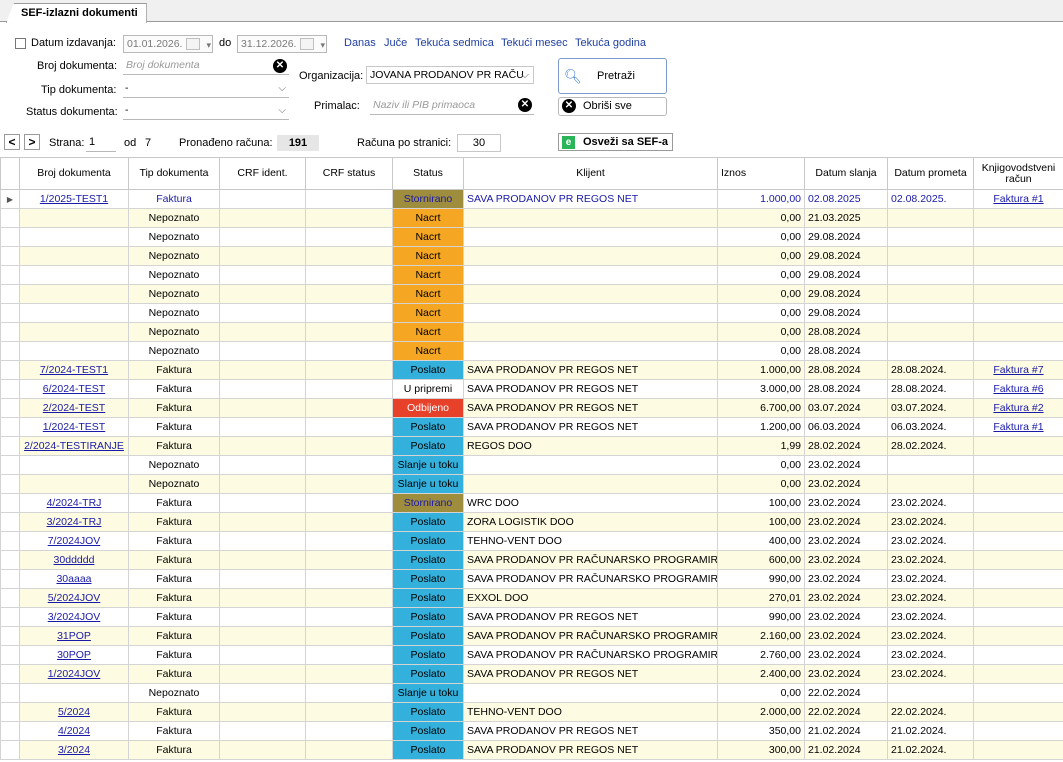 The height and width of the screenshot is (762, 1063). I want to click on per-page-input: 30, so click(479, 143).